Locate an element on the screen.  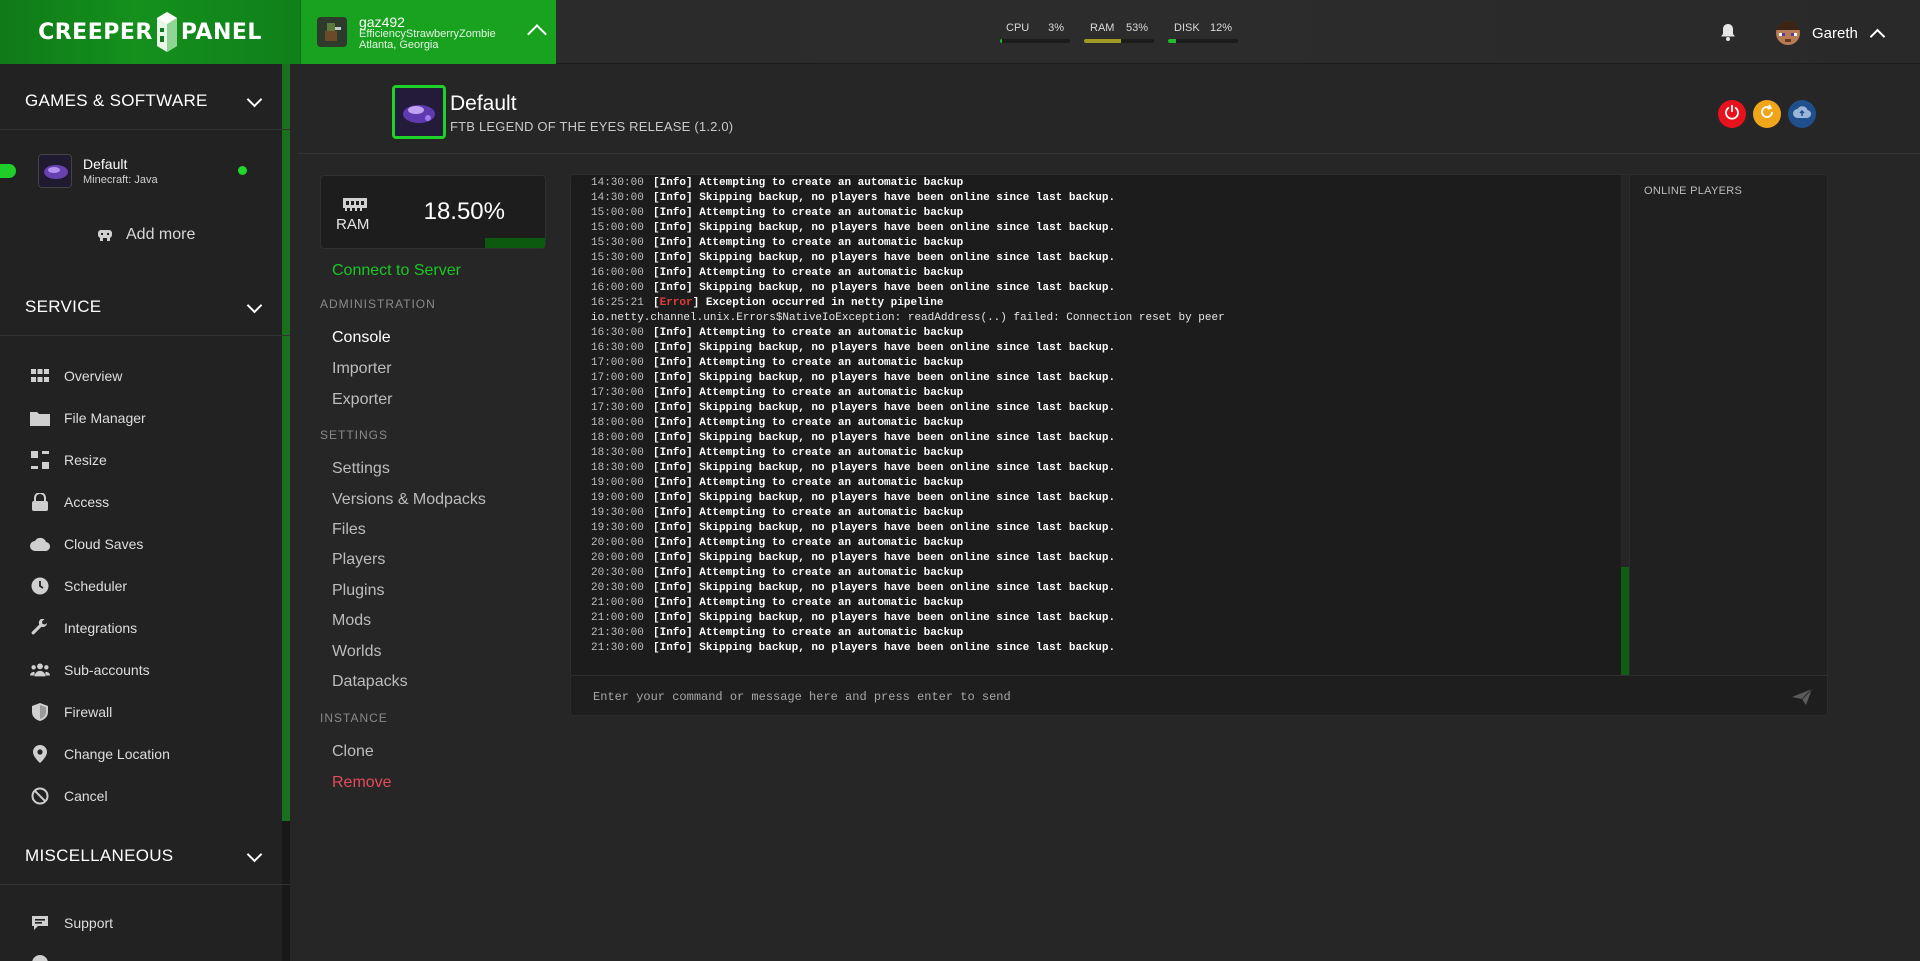
sidebar-item-cloud-saves: Cloud Saves is located at coordinates (86, 544).